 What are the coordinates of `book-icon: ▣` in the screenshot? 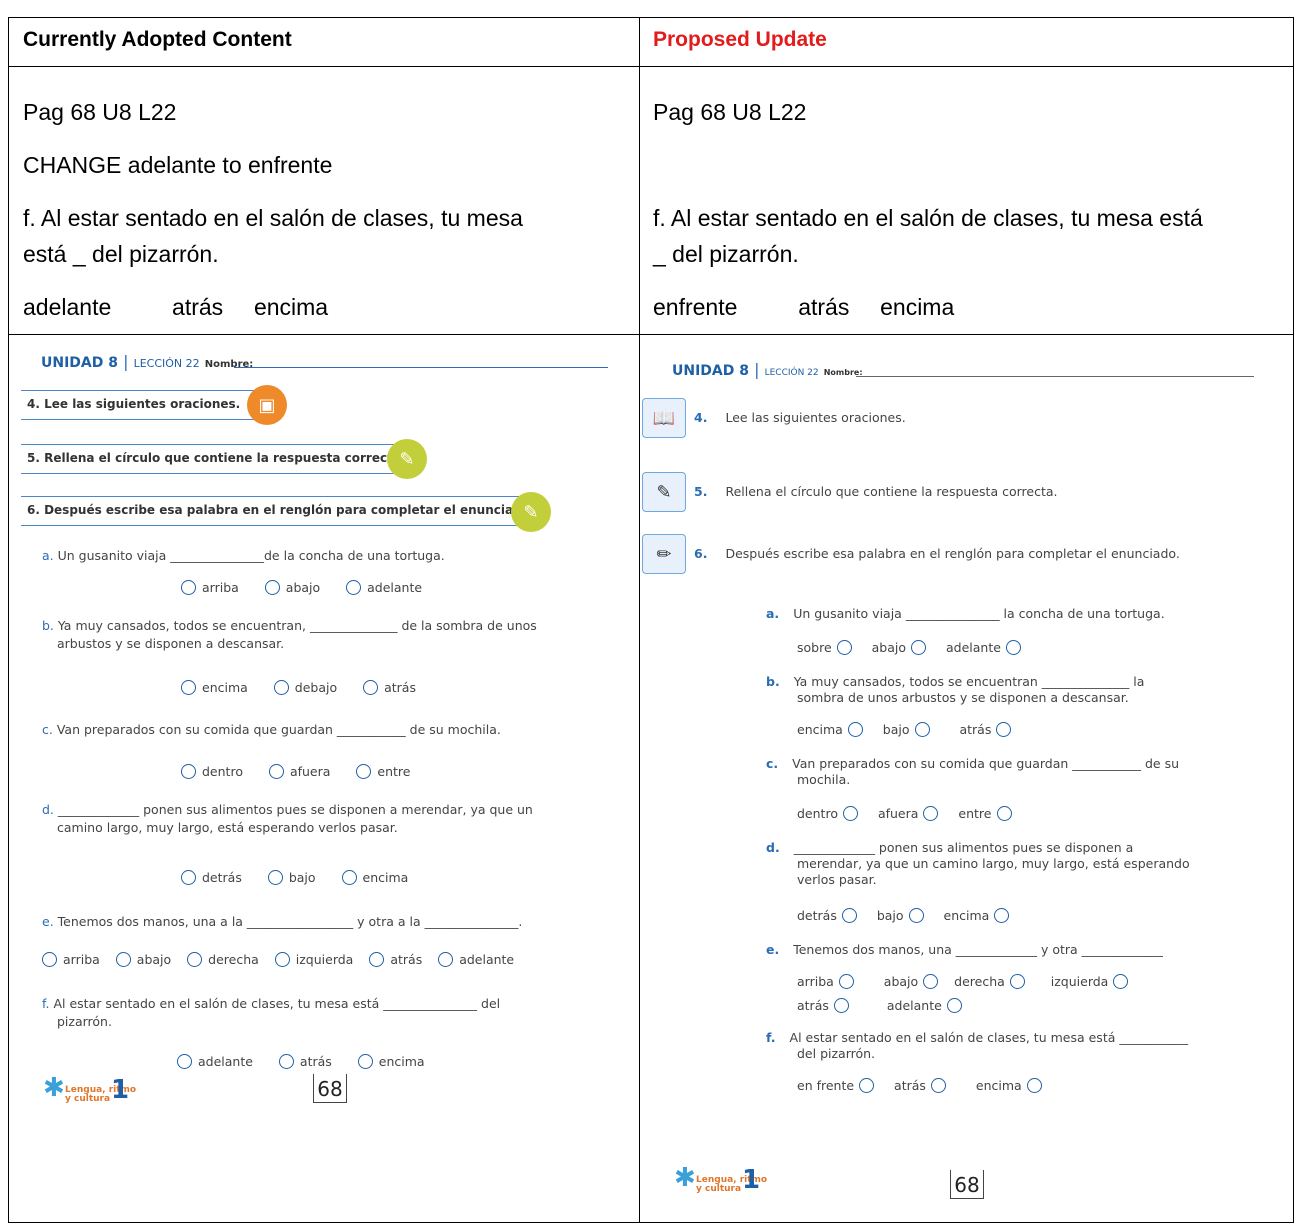 It's located at (267, 405).